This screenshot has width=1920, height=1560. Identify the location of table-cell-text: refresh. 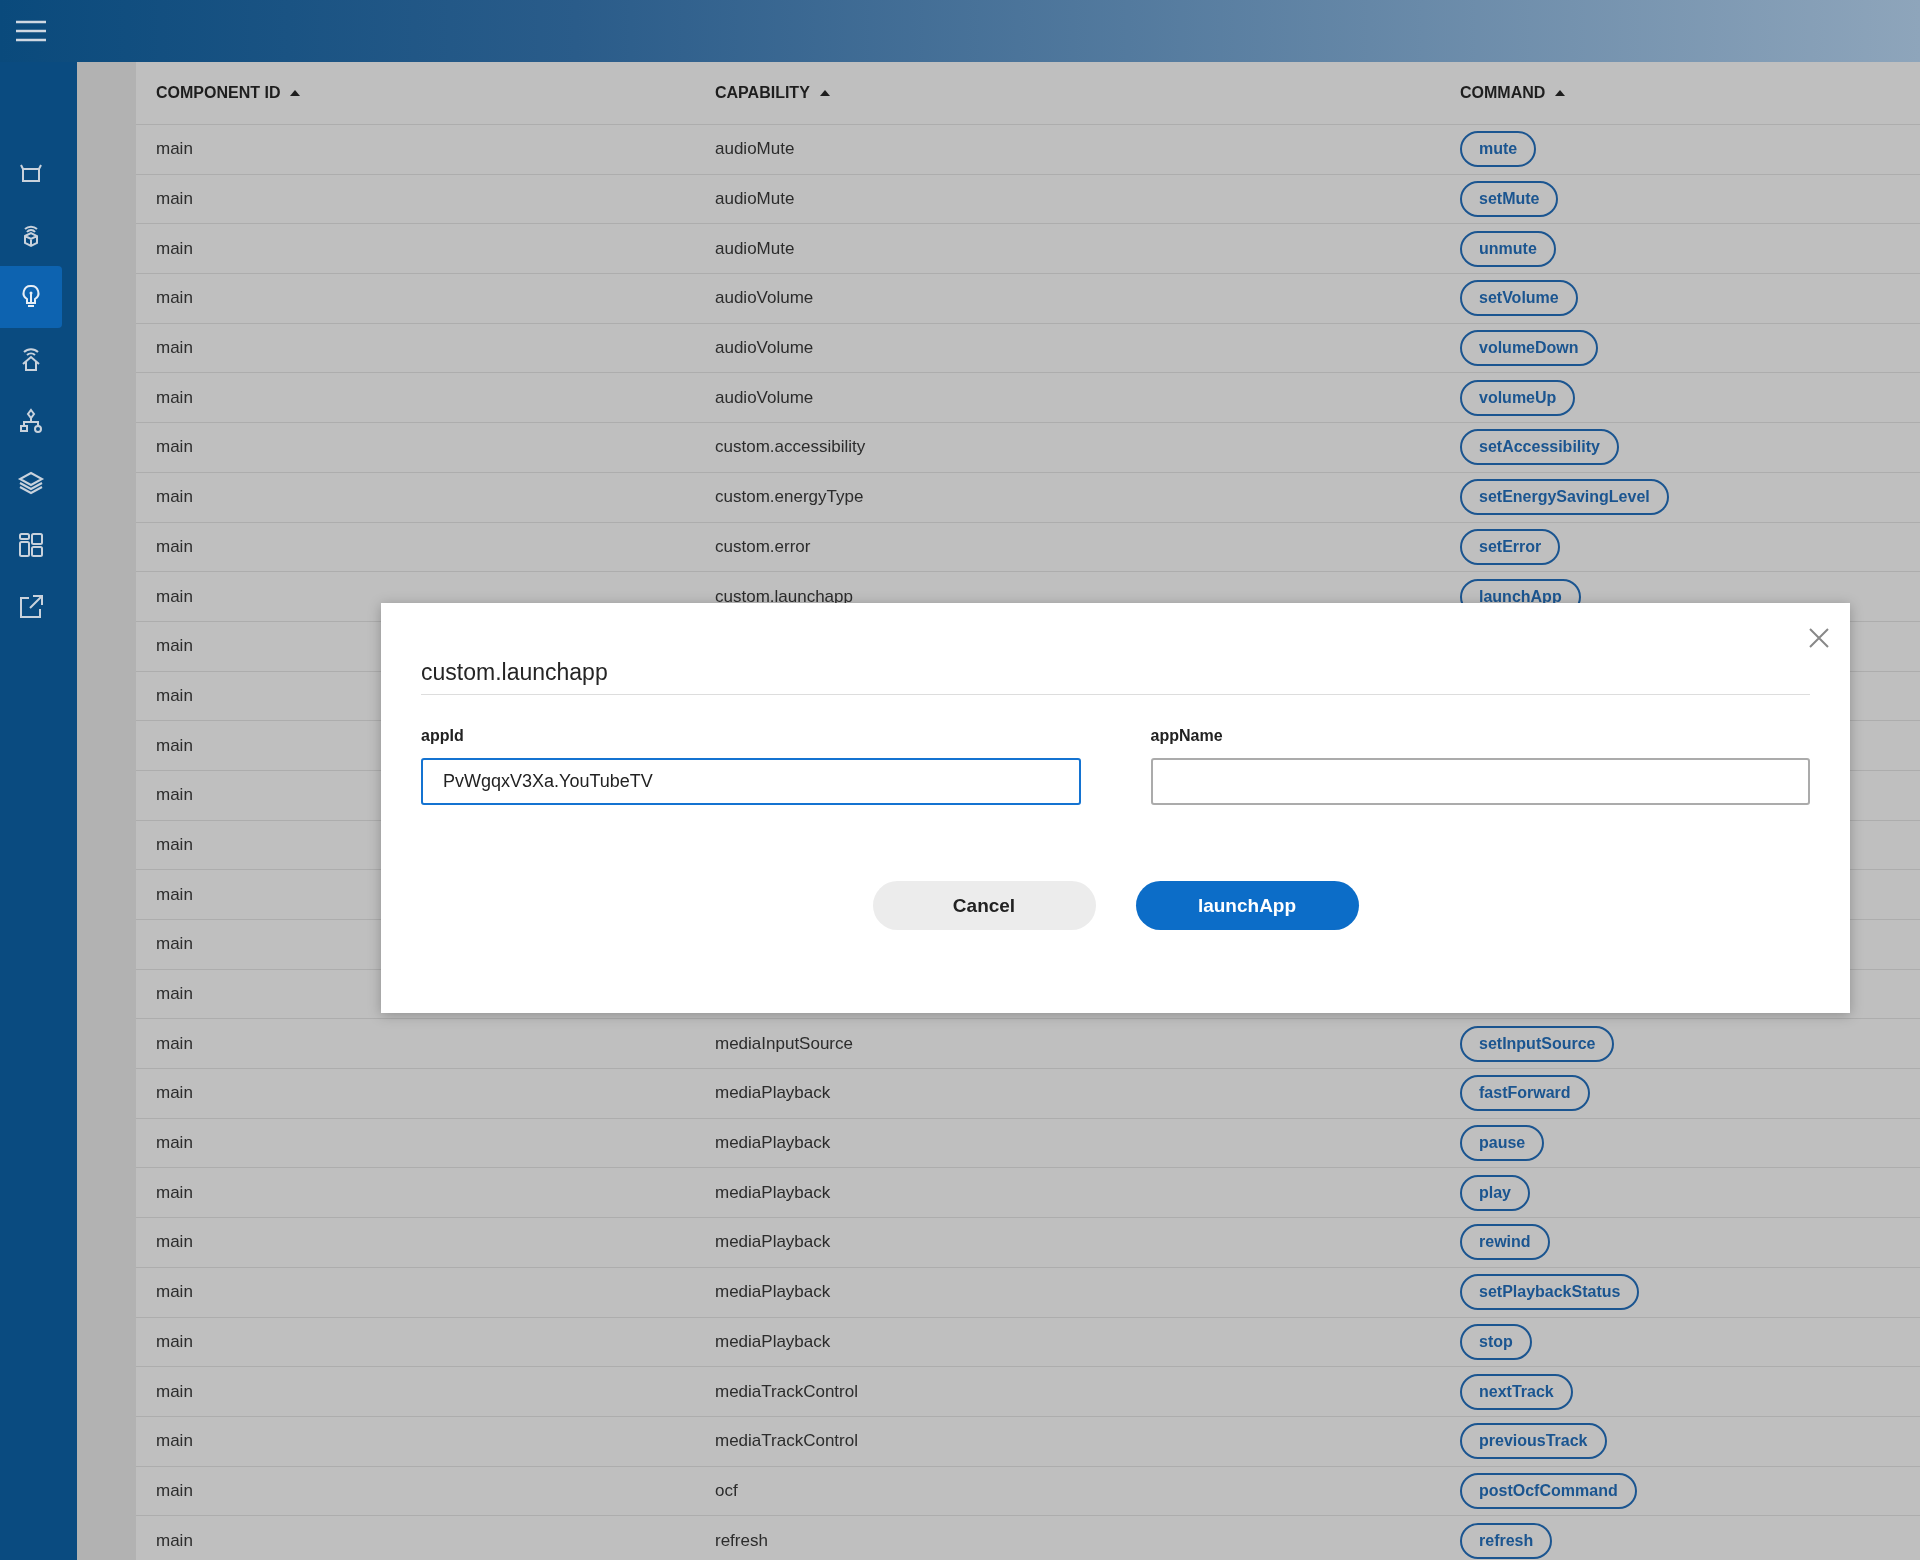
(741, 1540).